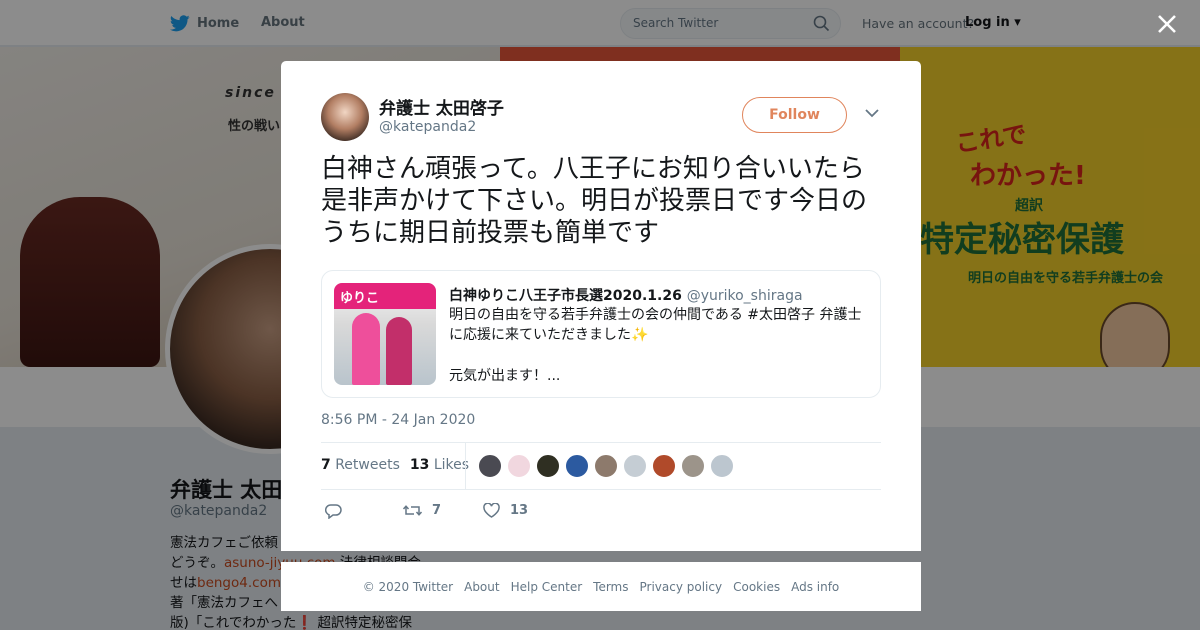 Image resolution: width=1200 pixels, height=630 pixels. Describe the element at coordinates (345, 117) in the screenshot. I see `tweet-author-avatar` at that location.